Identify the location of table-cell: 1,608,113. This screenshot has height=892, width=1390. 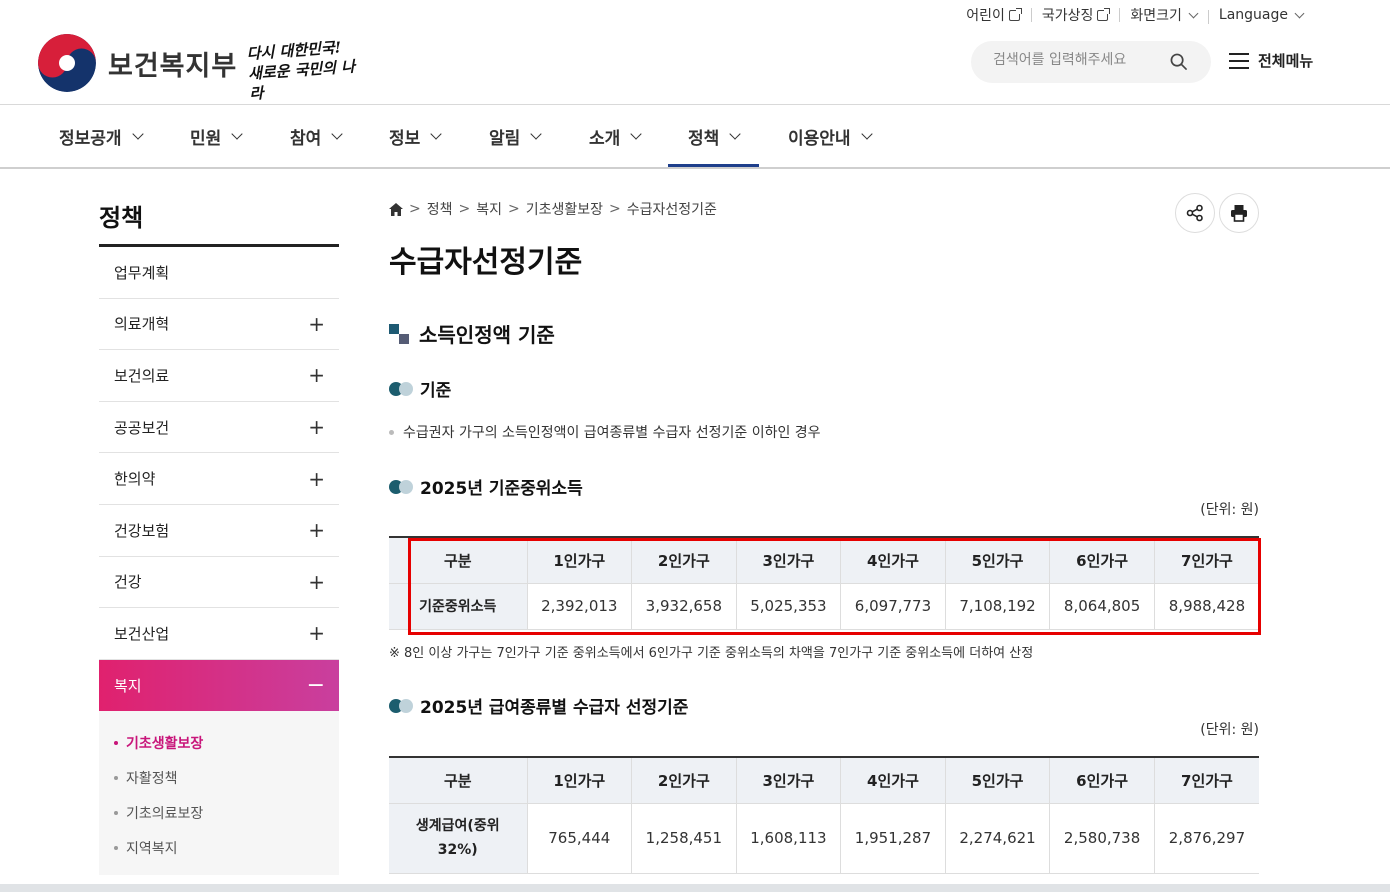
(788, 838).